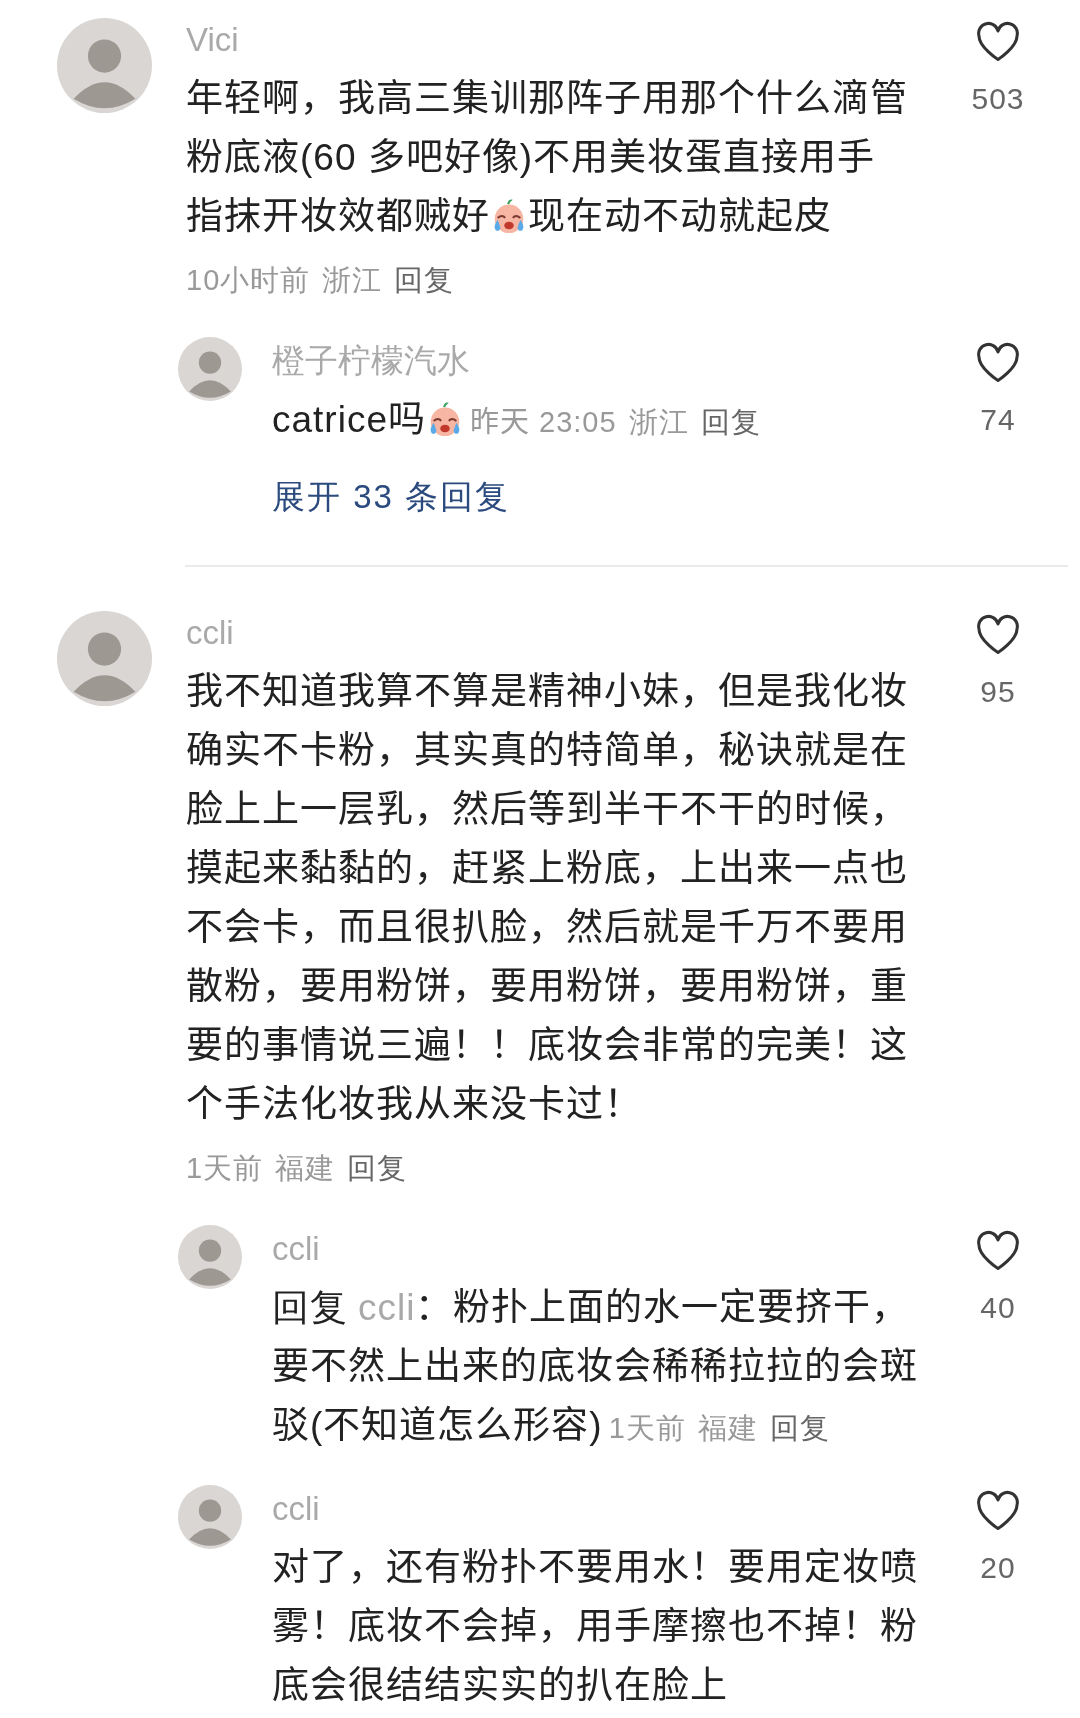 This screenshot has width=1080, height=1718. I want to click on expand-replies-link: 展开 33 条回复, so click(391, 497).